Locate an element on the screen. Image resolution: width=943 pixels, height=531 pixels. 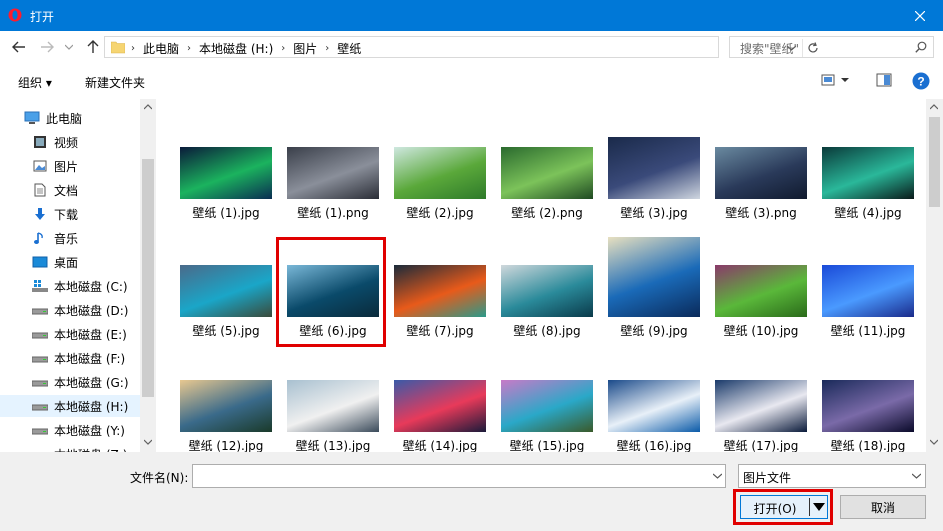
sidebar-item: 文档 is located at coordinates (70, 190).